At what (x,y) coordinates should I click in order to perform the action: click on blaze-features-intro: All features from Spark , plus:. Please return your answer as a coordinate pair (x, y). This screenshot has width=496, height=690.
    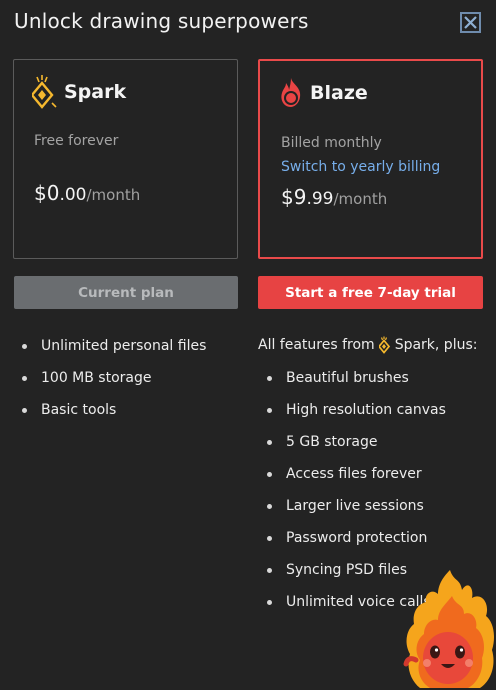
    Looking at the image, I should click on (367, 345).